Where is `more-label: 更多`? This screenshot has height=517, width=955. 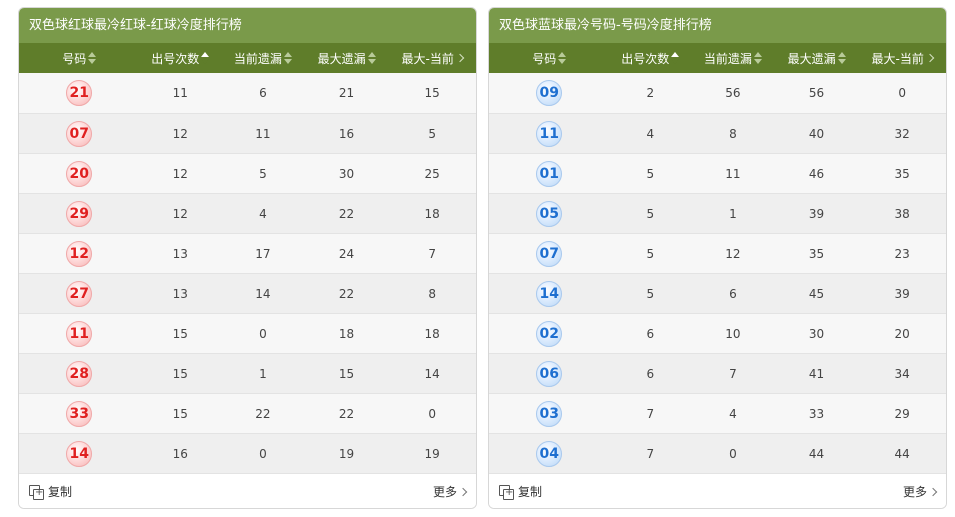
more-label: 更多 is located at coordinates (444, 492).